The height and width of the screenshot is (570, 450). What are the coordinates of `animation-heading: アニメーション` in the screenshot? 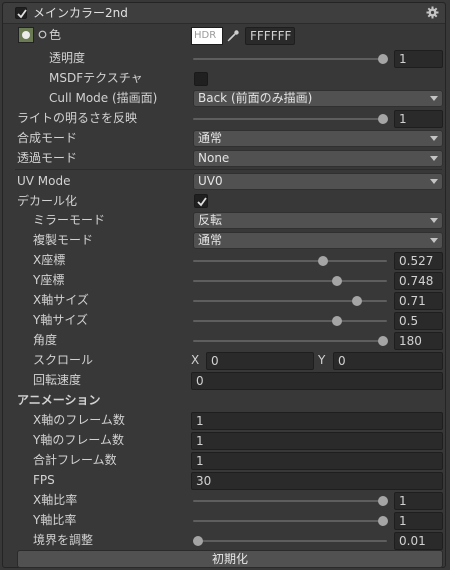 It's located at (59, 400).